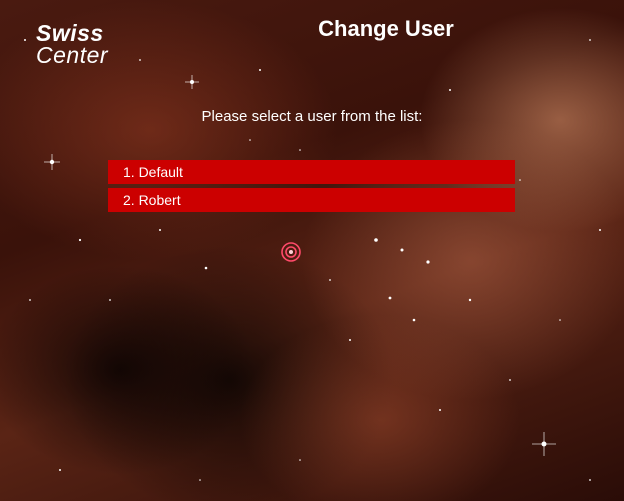 This screenshot has width=624, height=501. What do you see at coordinates (72, 55) in the screenshot?
I see `logo-text-center: Center` at bounding box center [72, 55].